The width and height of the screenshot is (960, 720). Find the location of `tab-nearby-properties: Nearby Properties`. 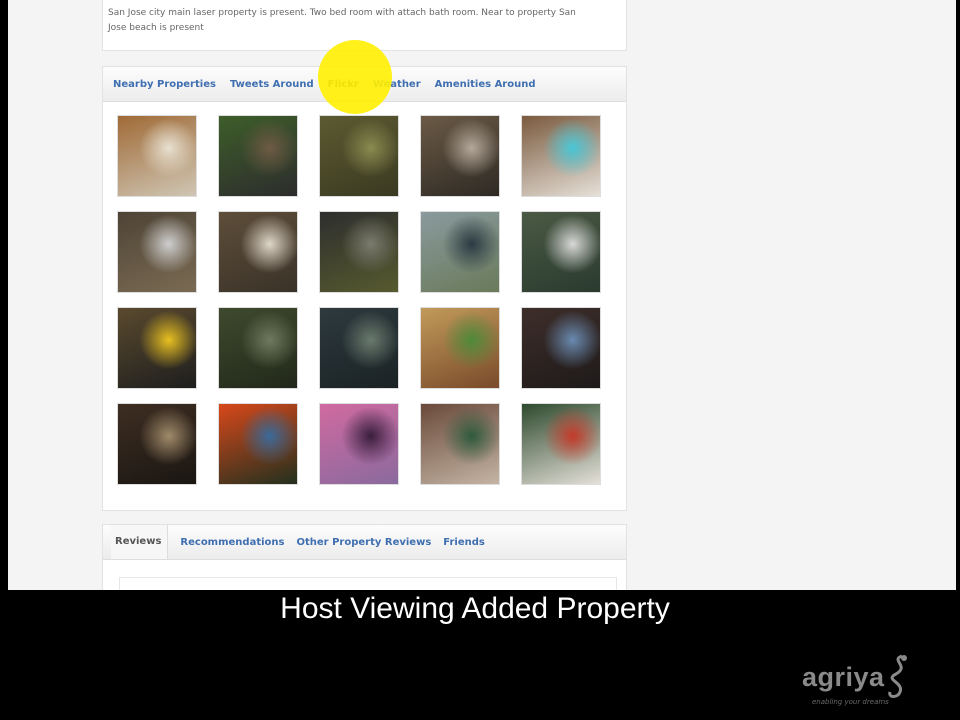

tab-nearby-properties: Nearby Properties is located at coordinates (164, 84).